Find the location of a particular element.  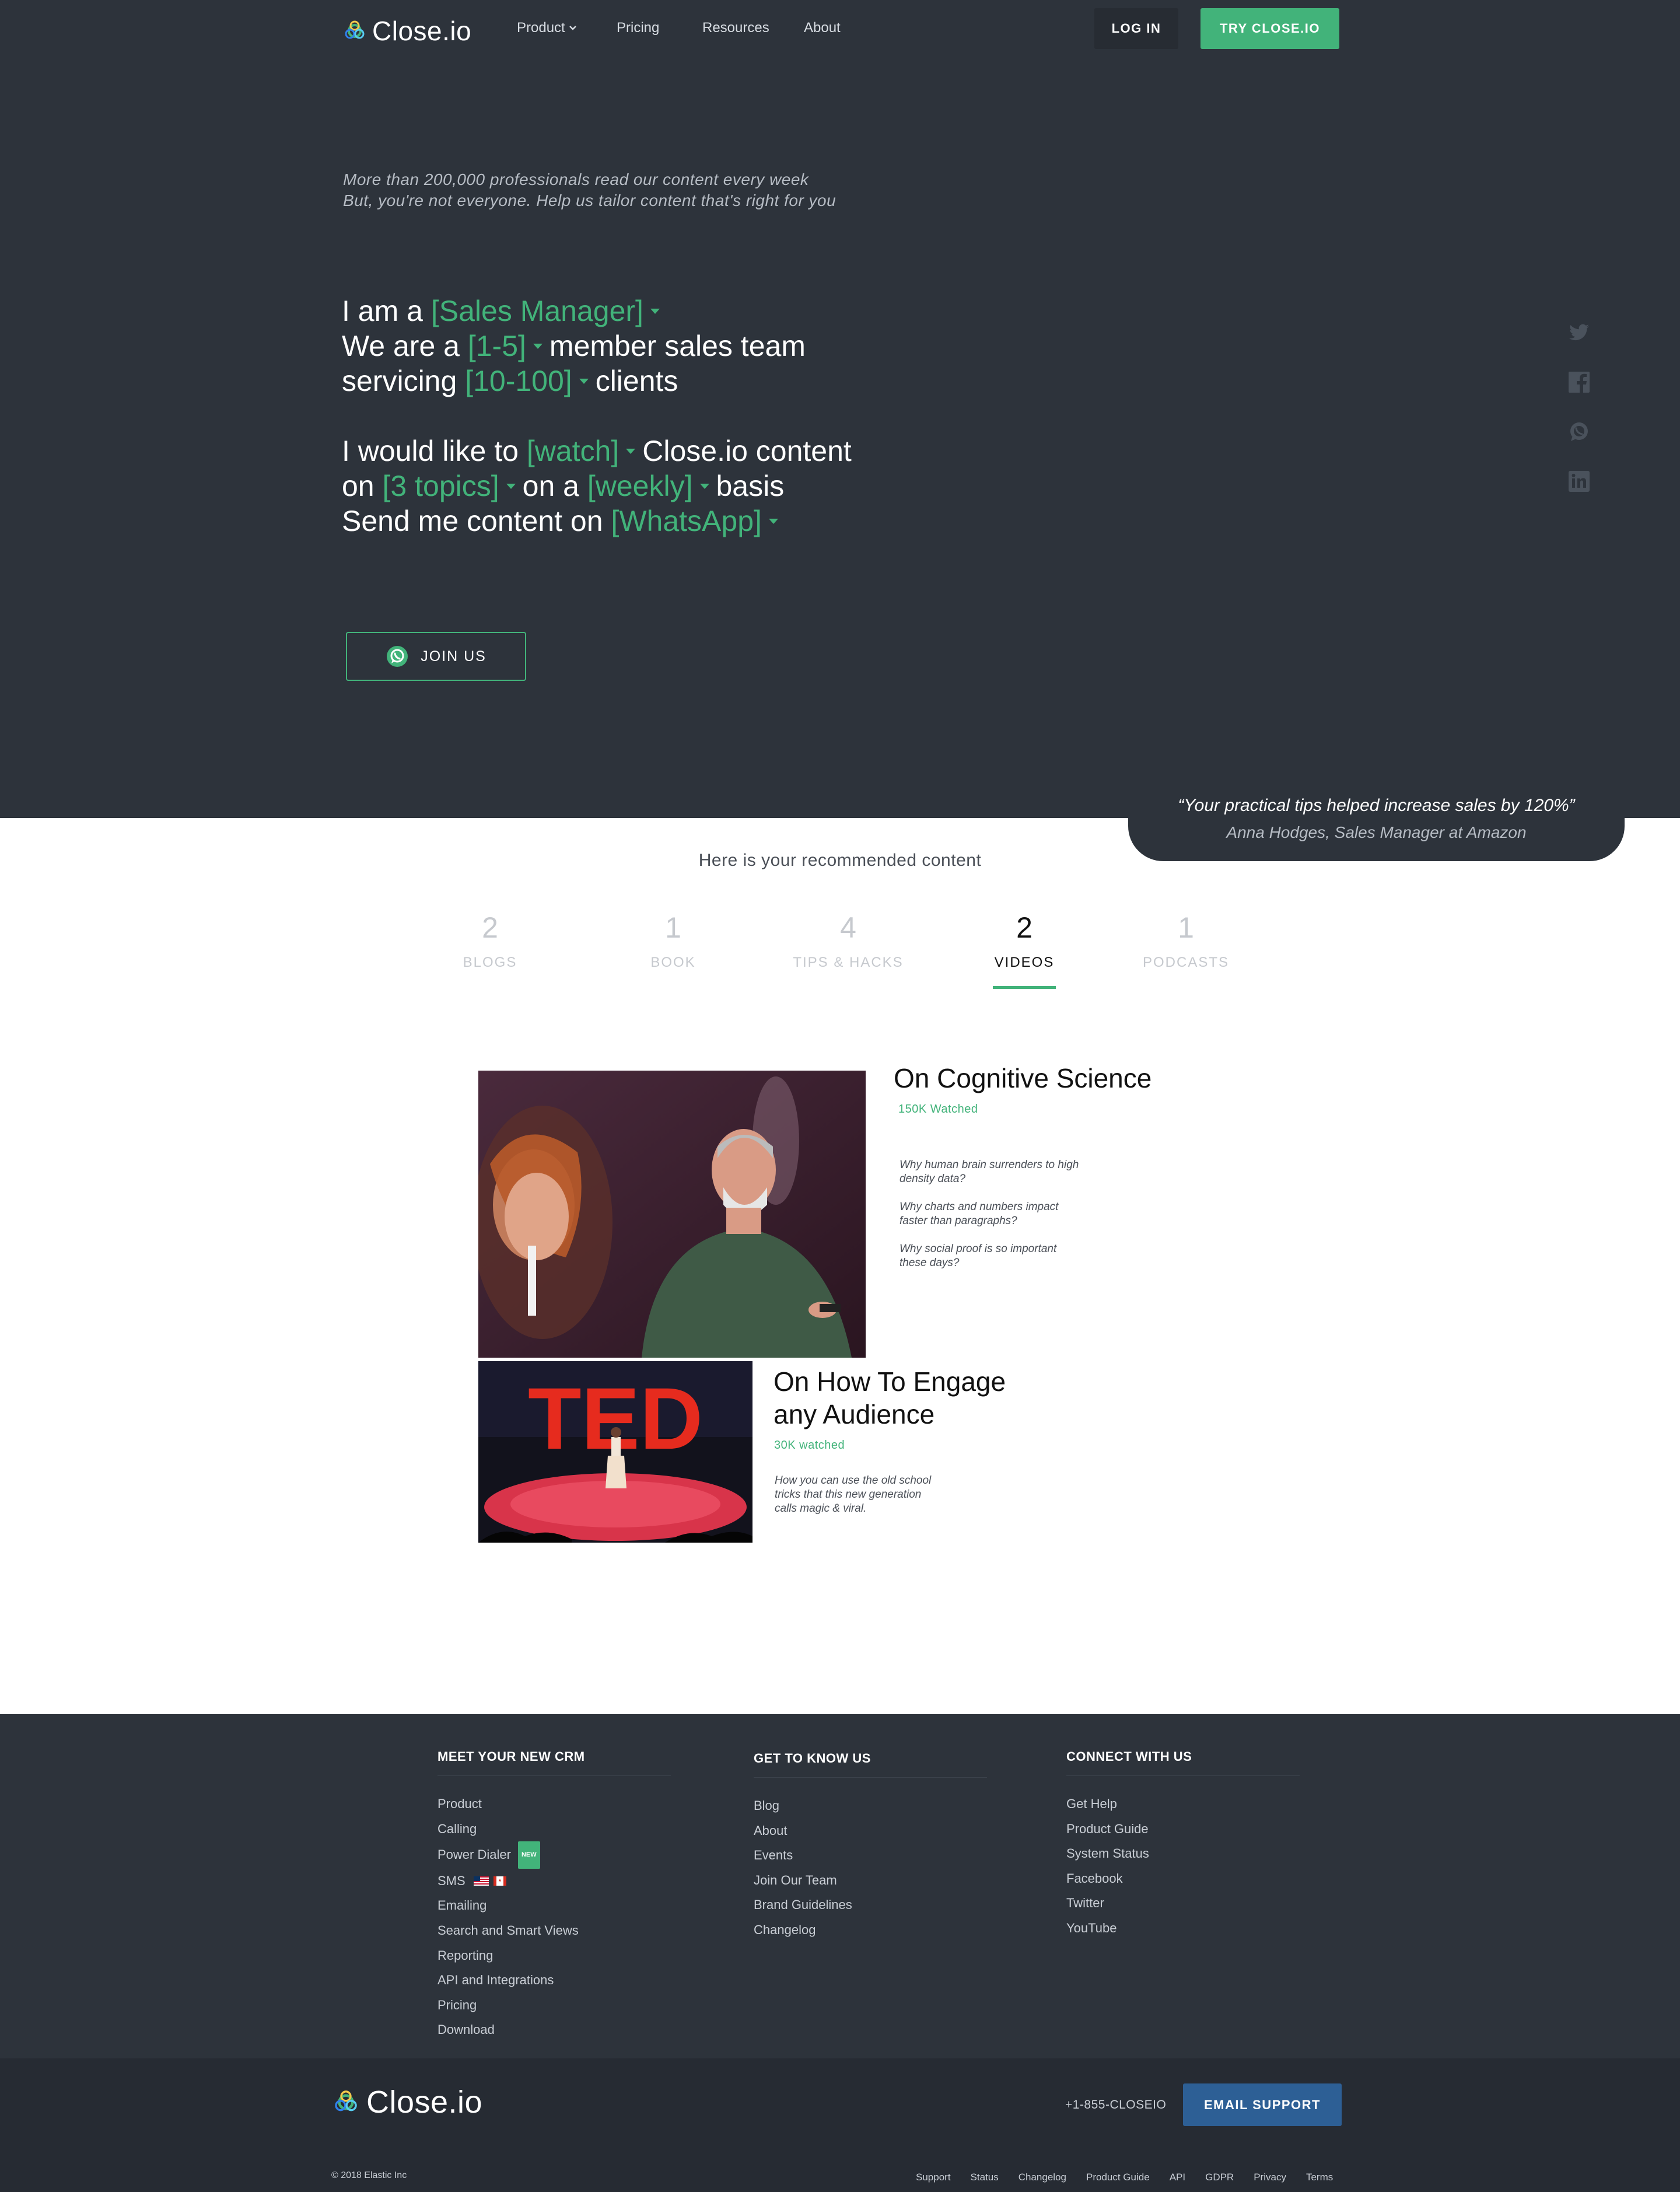

footer-link-brand: Brand Guidelines is located at coordinates (803, 1906).